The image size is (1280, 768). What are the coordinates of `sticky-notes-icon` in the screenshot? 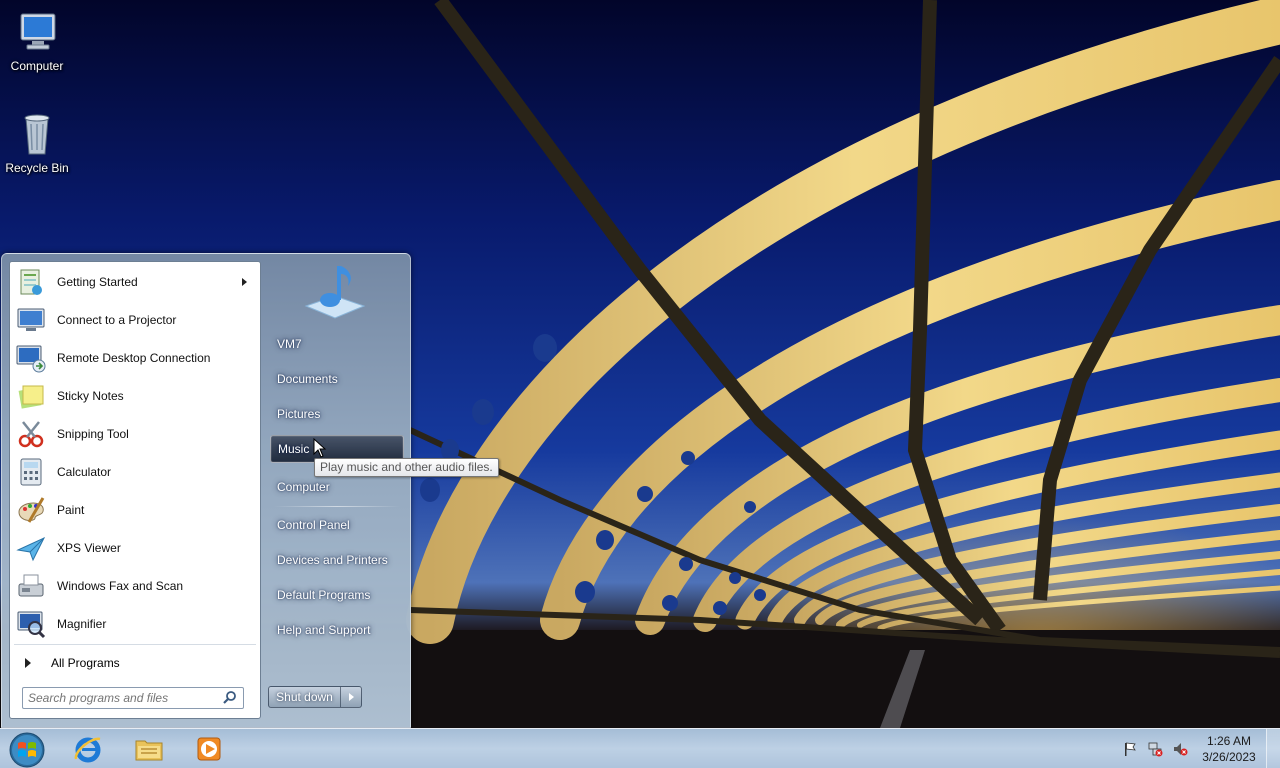 It's located at (31, 397).